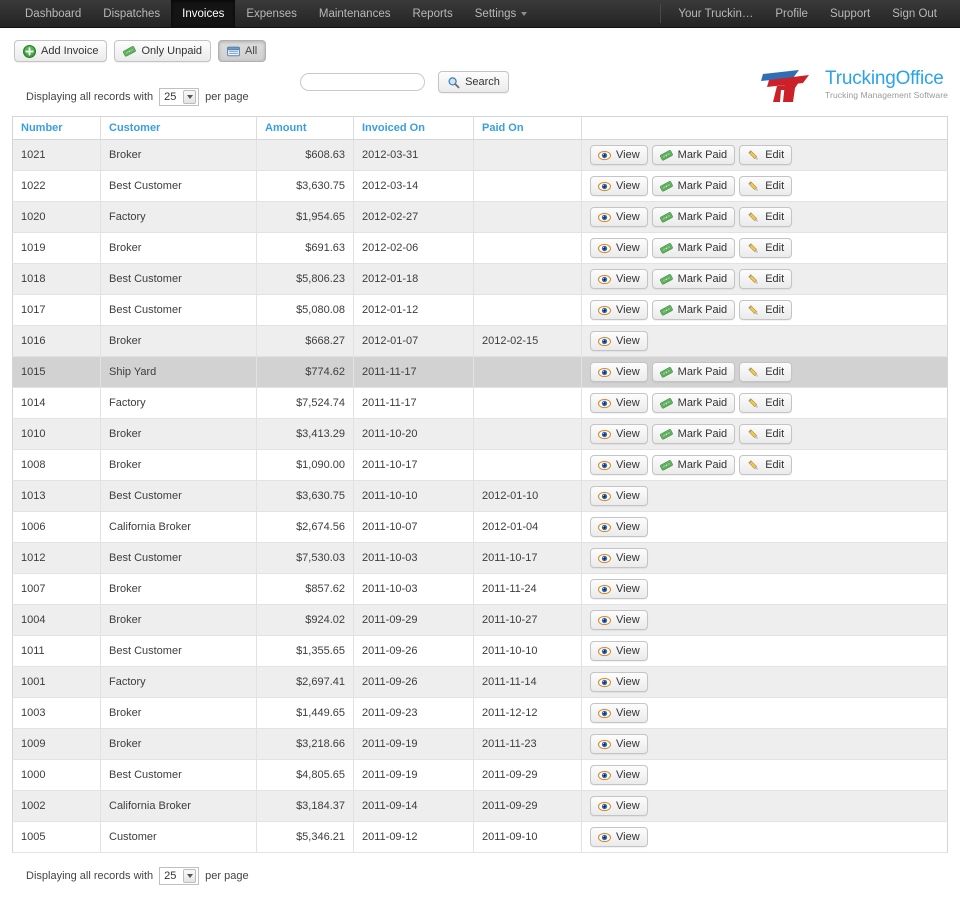 This screenshot has width=960, height=904. I want to click on cell-paid-on: 2012-02-15, so click(527, 341).